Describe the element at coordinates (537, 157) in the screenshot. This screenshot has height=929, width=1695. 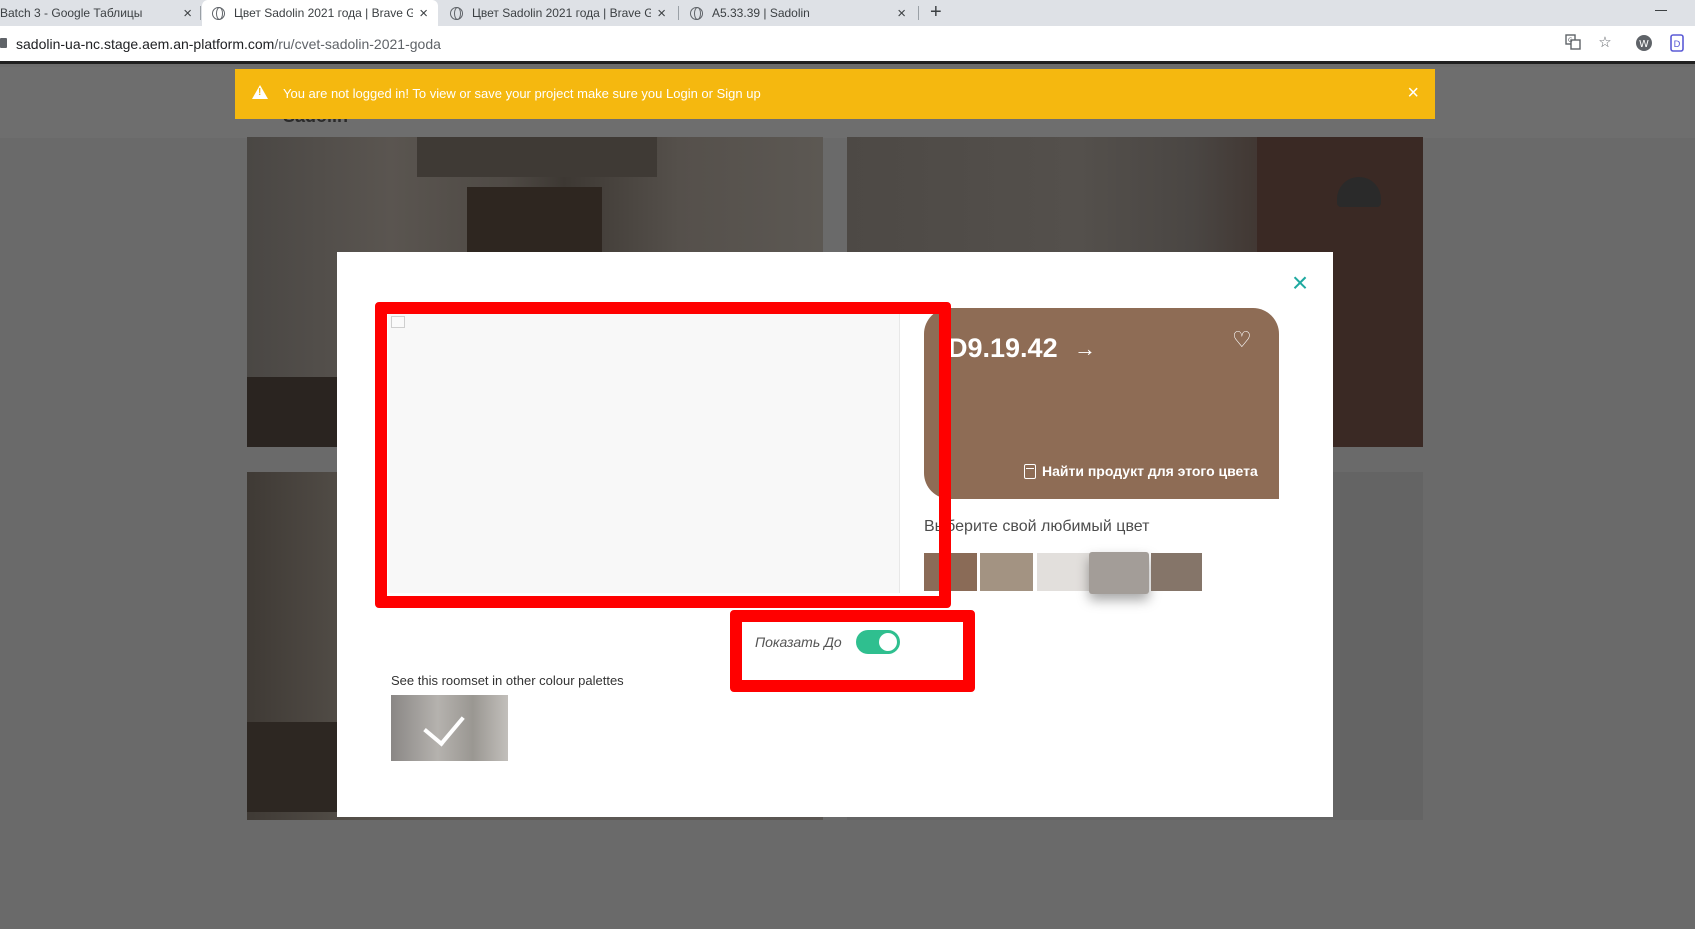
I see `cabinet` at that location.